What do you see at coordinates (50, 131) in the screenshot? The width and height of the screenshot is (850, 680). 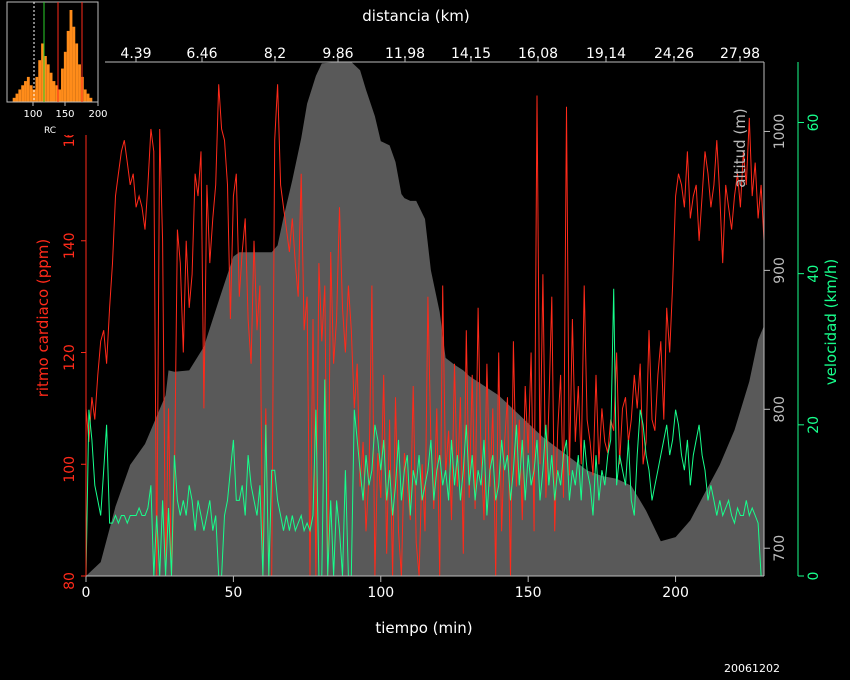 I see `inset-axis-label: RC` at bounding box center [50, 131].